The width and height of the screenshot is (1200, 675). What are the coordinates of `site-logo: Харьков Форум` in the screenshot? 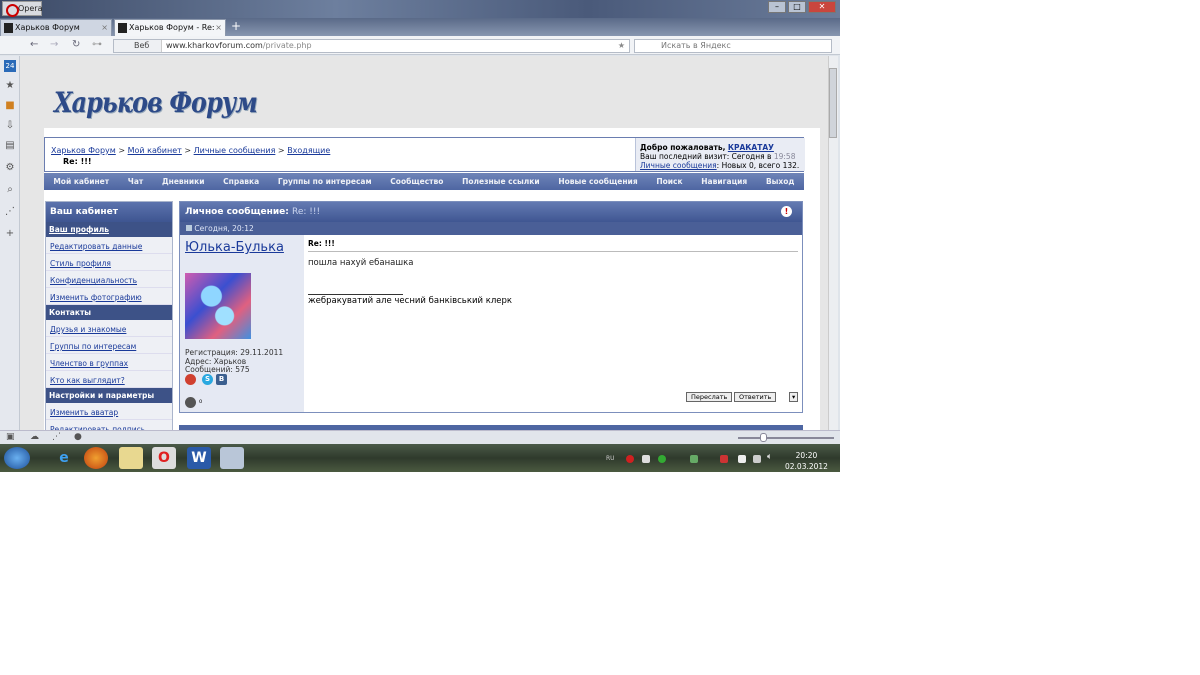 It's located at (156, 102).